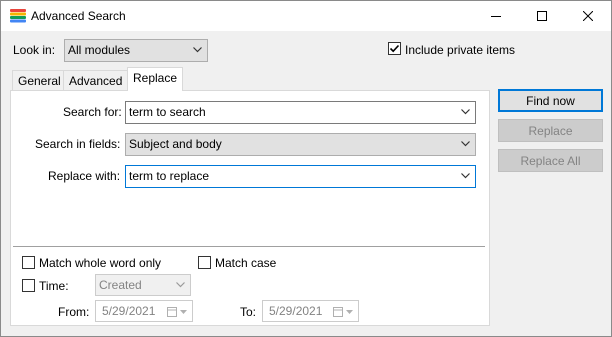 This screenshot has height=337, width=612. I want to click on minimize-button, so click(496, 16).